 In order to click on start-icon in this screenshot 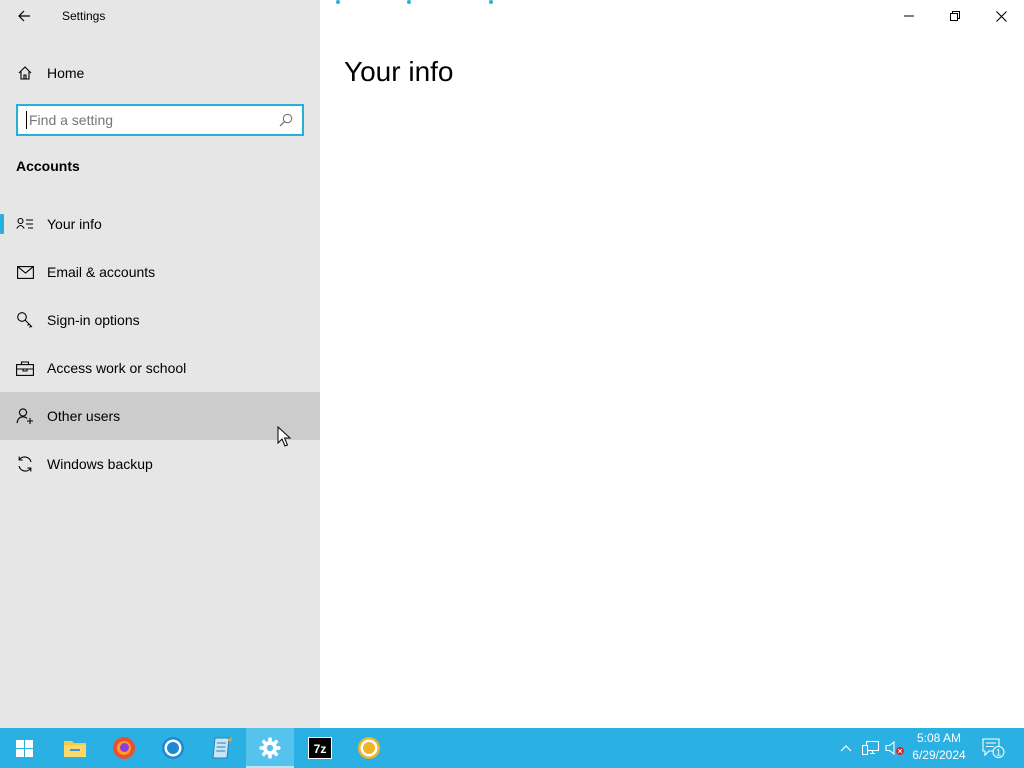, I will do `click(24, 748)`.